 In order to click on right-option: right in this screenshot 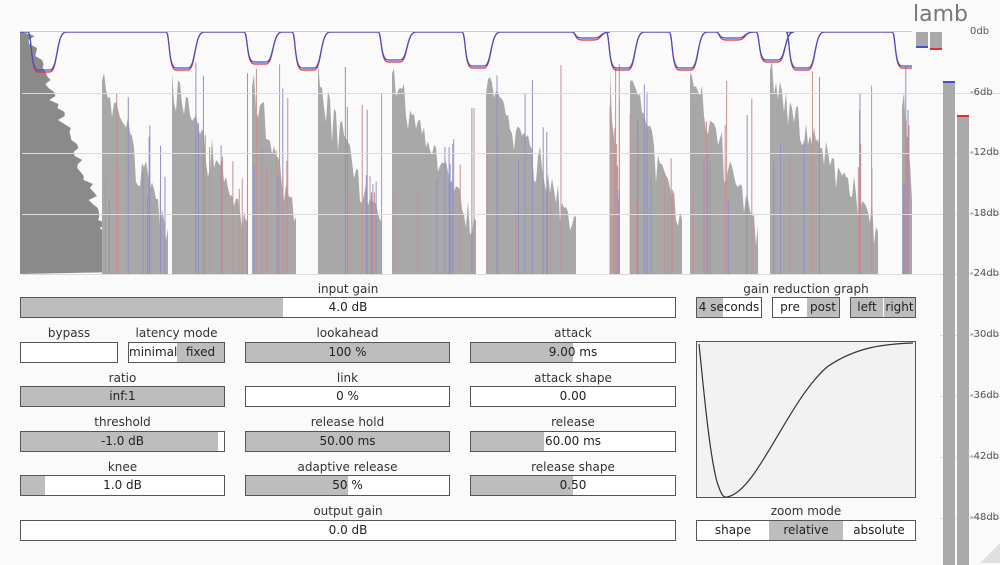, I will do `click(899, 307)`.